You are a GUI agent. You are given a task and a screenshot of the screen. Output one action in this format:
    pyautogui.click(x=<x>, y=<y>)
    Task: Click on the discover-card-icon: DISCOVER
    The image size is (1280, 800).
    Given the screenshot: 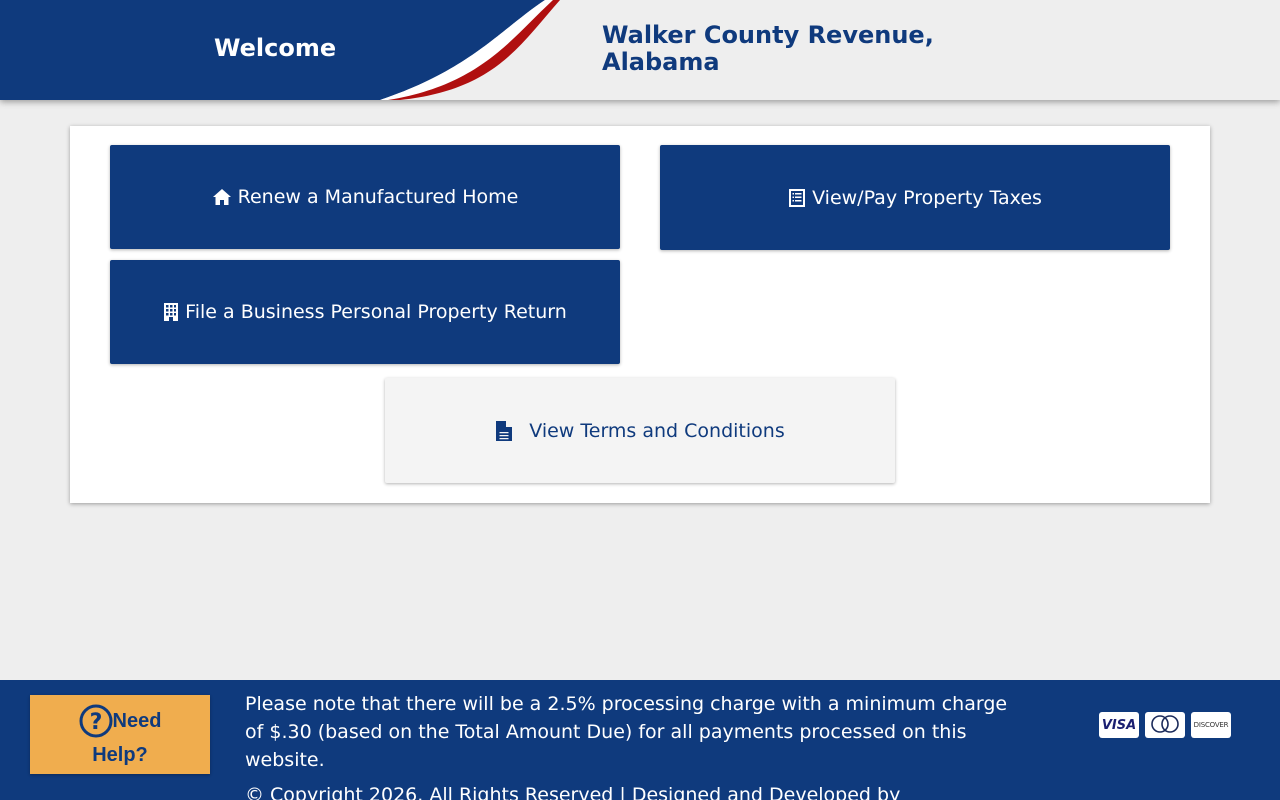 What is the action you would take?
    pyautogui.click(x=1211, y=725)
    